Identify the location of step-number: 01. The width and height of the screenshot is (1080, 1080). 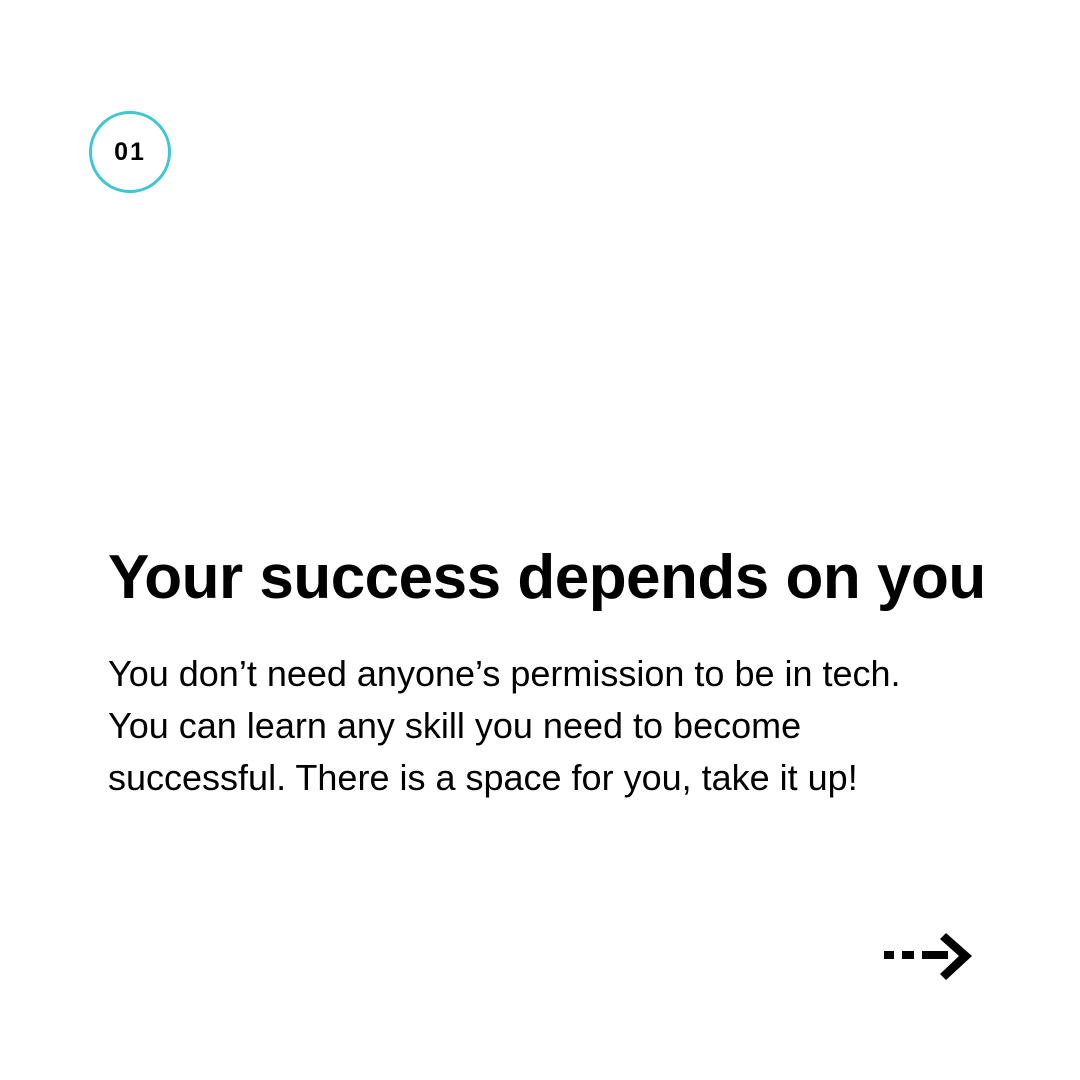
(130, 151).